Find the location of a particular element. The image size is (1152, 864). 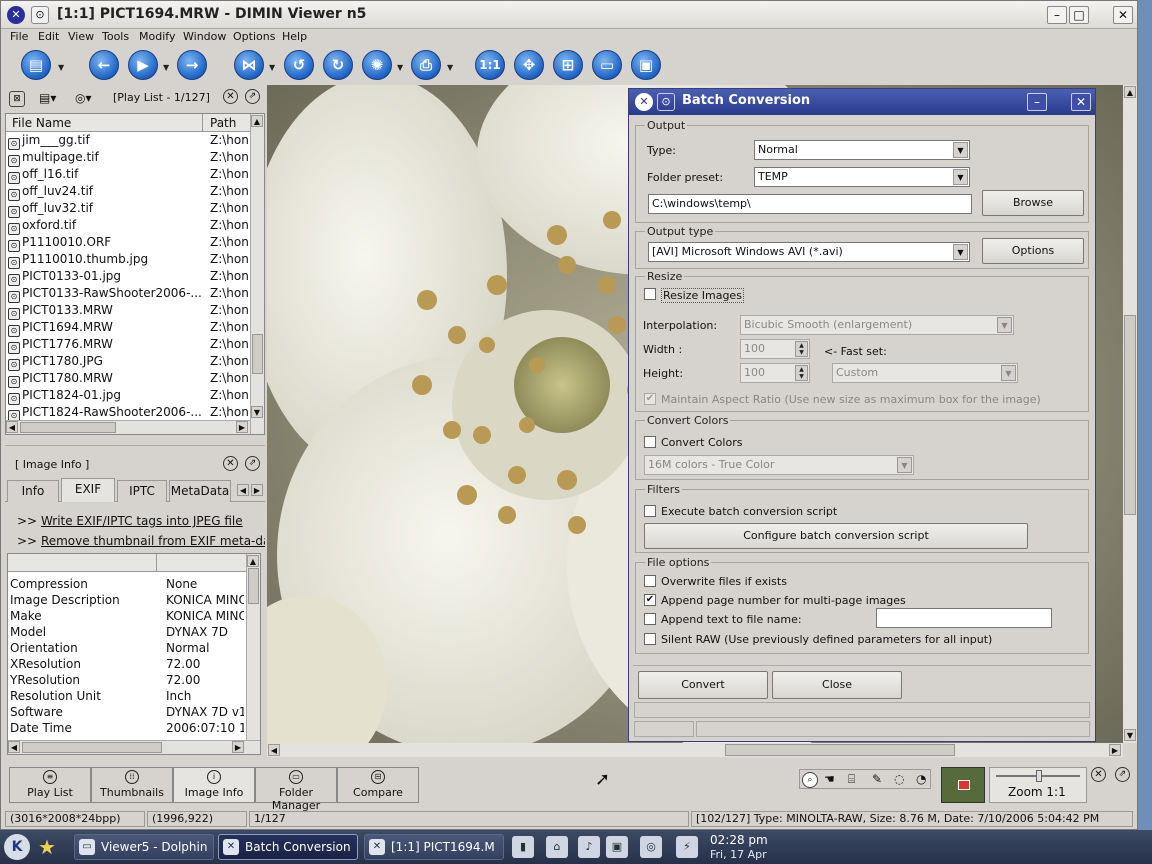

zoom-1-1-icon: 1:1 is located at coordinates (490, 65).